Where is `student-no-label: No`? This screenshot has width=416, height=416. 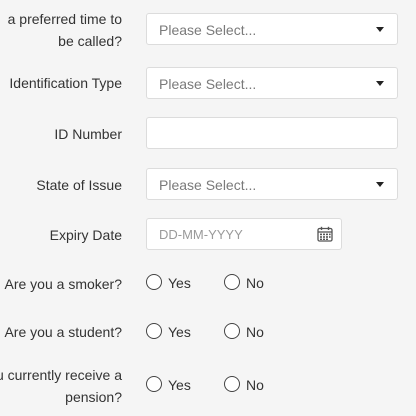 student-no-label: No is located at coordinates (255, 332).